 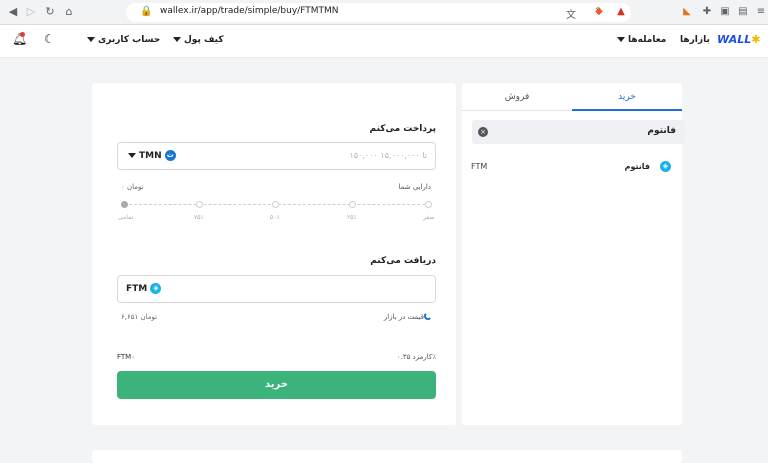 What do you see at coordinates (734, 39) in the screenshot?
I see `logo-text: WALL` at bounding box center [734, 39].